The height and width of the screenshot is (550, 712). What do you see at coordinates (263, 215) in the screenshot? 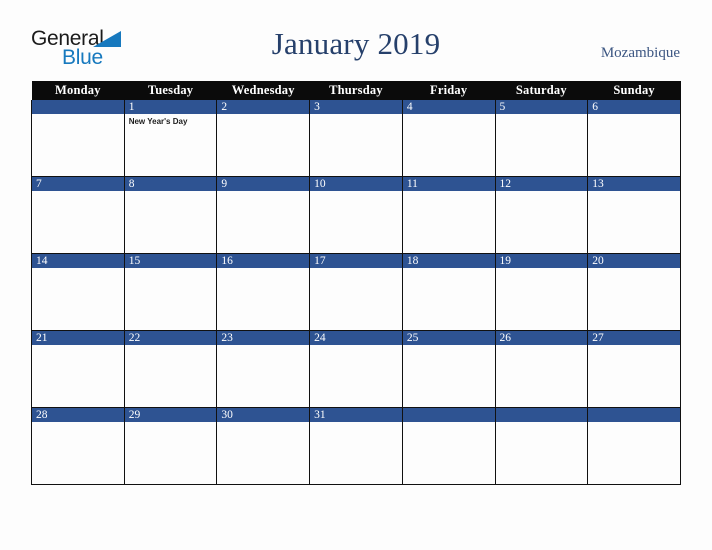
I see `day-cell-9: 9` at bounding box center [263, 215].